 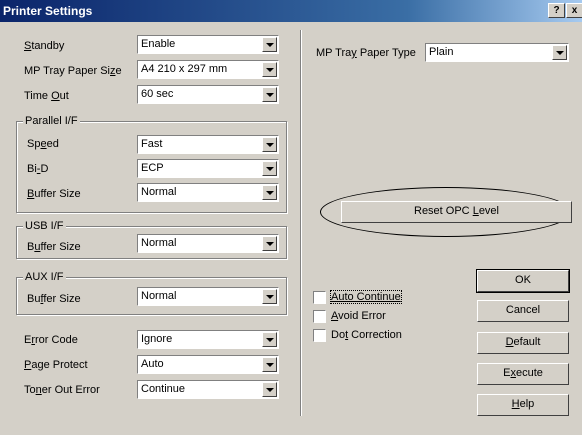 I want to click on page-protect-select: Auto, so click(x=208, y=364).